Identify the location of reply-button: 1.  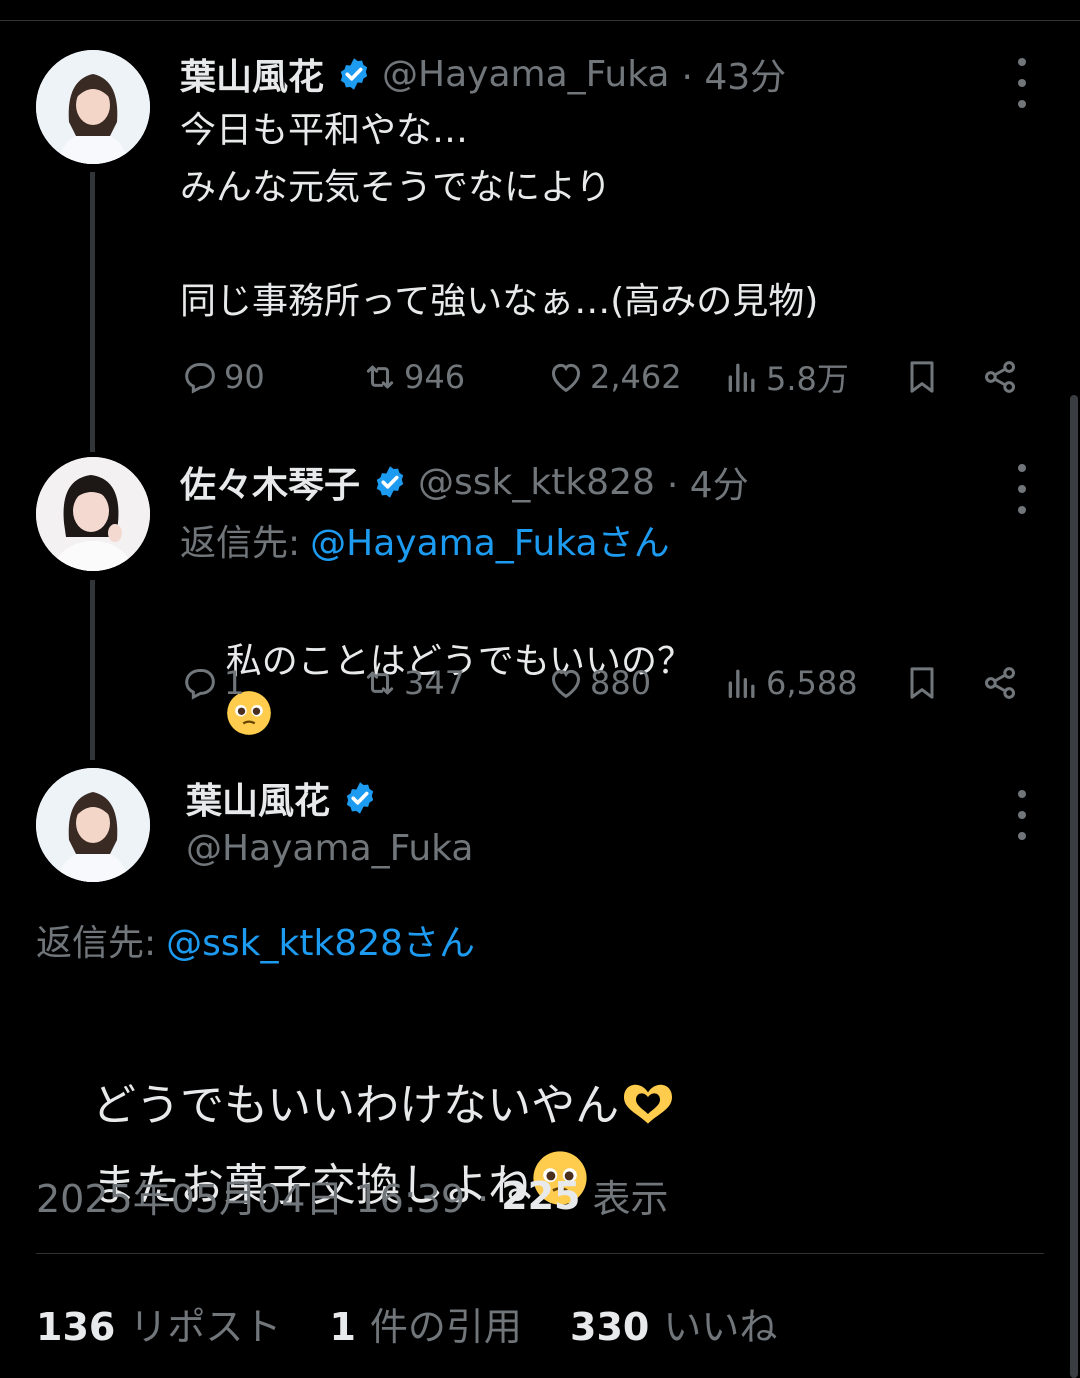
(212, 683).